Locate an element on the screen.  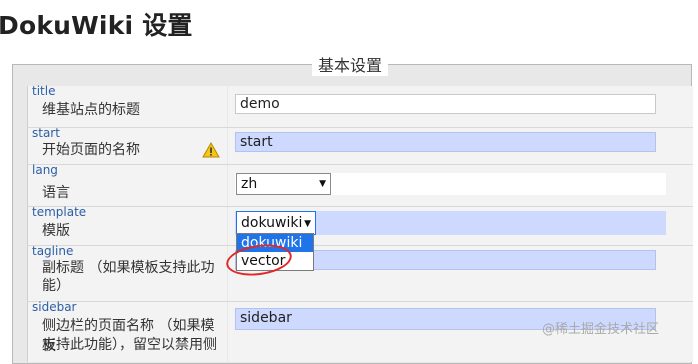
setting-desc-start: 开始页面的名称 is located at coordinates (91, 150).